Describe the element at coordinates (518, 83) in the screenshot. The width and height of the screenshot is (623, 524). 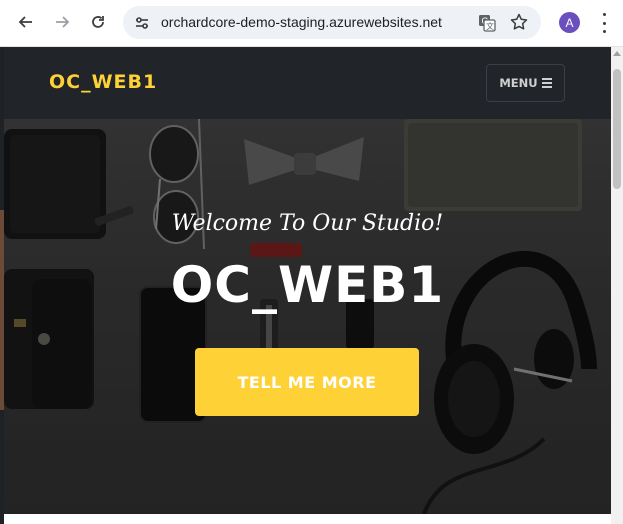
I see `menu-button-label: MENU` at that location.